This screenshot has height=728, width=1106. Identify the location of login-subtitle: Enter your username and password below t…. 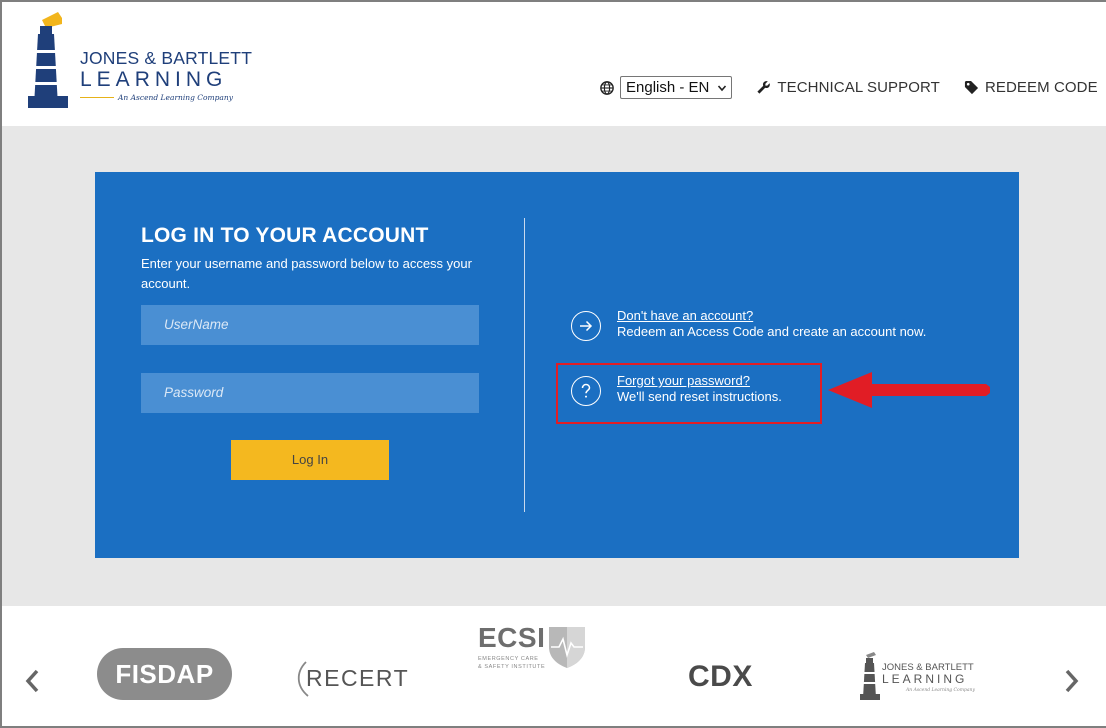
(306, 273).